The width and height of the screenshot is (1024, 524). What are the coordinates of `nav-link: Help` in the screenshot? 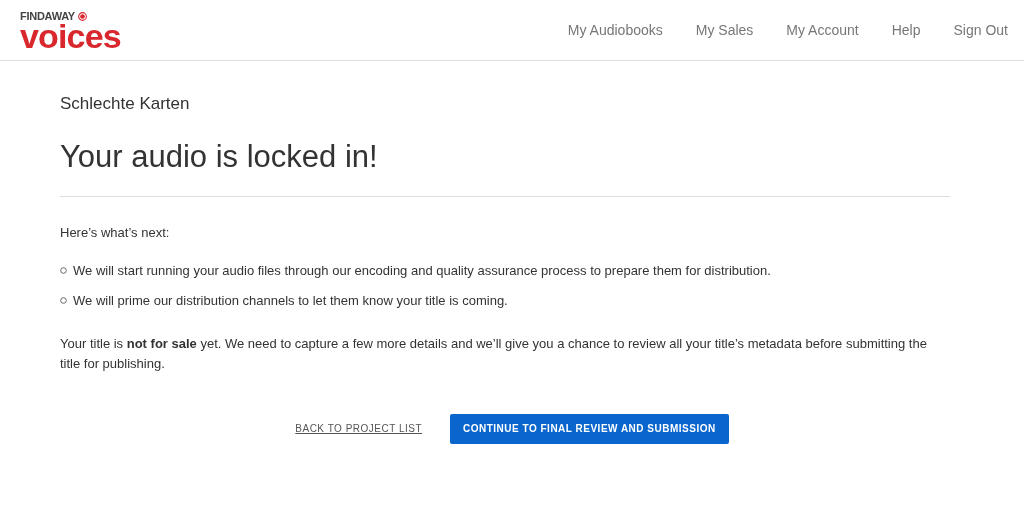 It's located at (906, 30).